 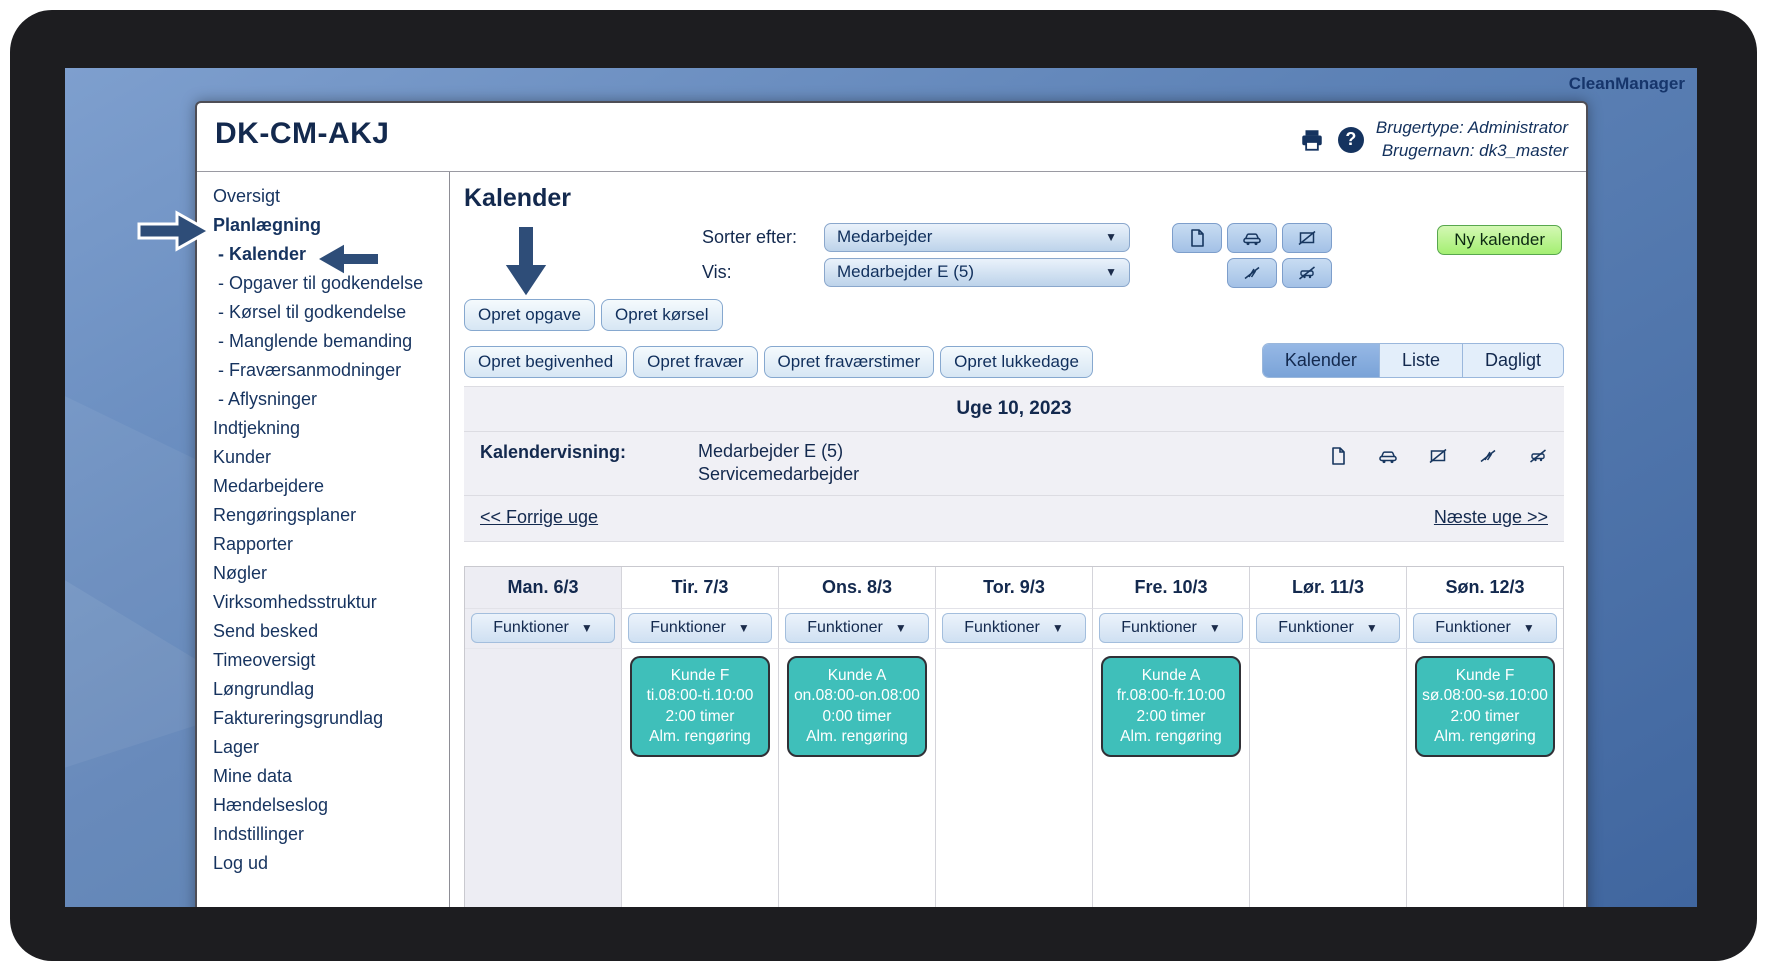 I want to click on prev-week-link: << Forrige uge, so click(x=539, y=517).